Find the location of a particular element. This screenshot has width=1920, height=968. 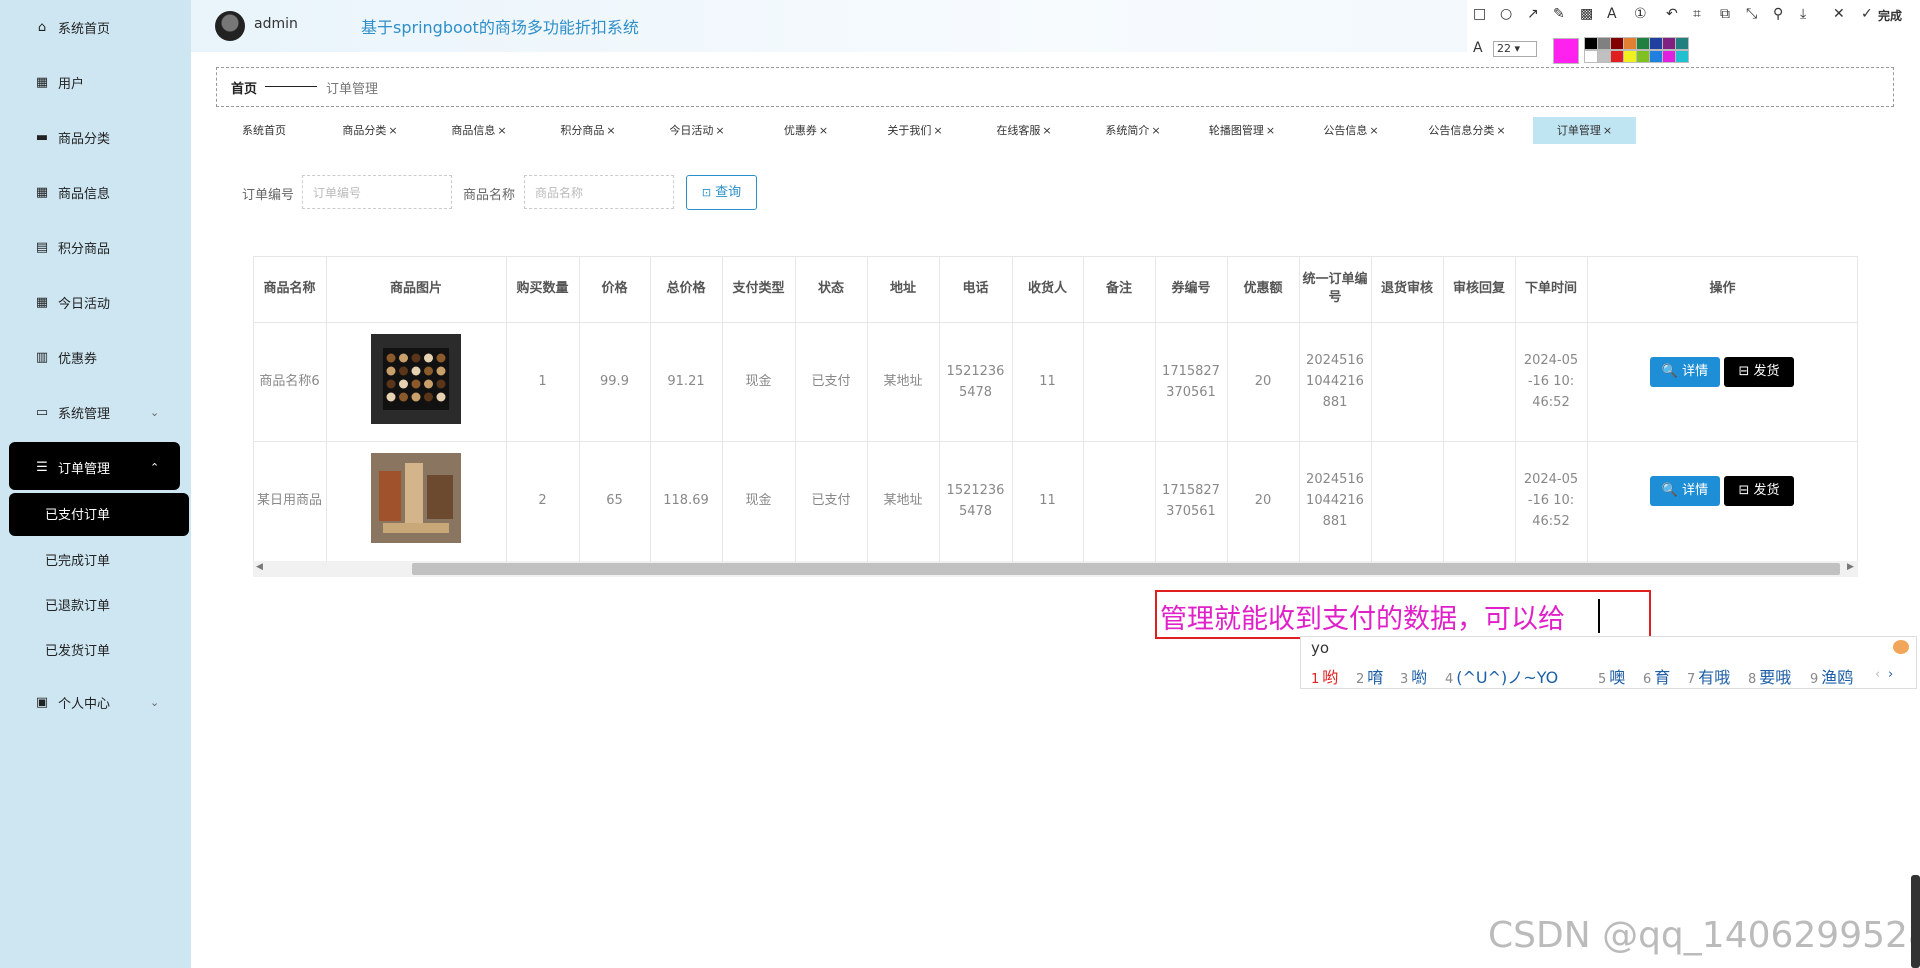

sidebar-item: ▤ 积分商品 is located at coordinates (72, 247).